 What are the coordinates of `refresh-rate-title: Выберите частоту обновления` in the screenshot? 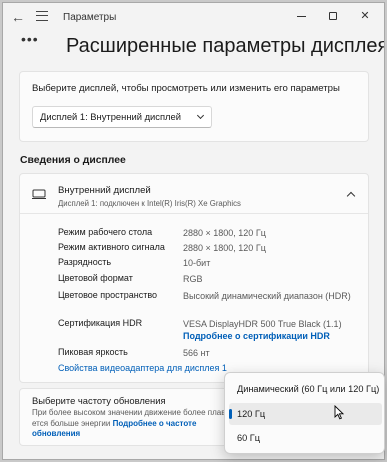 It's located at (99, 400).